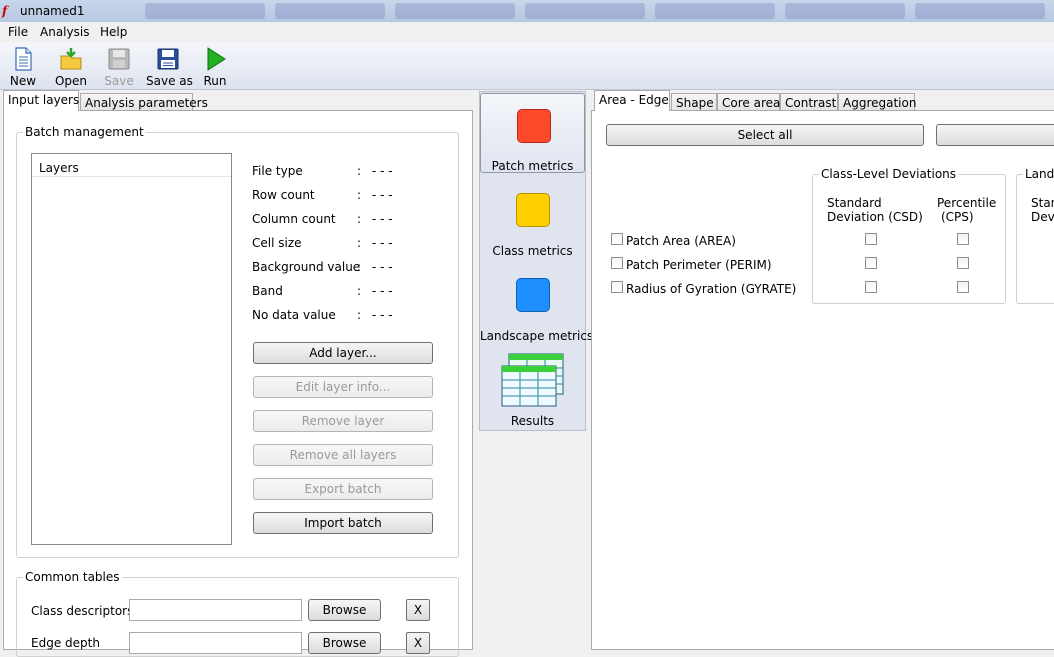  I want to click on band-label: Band, so click(267, 291).